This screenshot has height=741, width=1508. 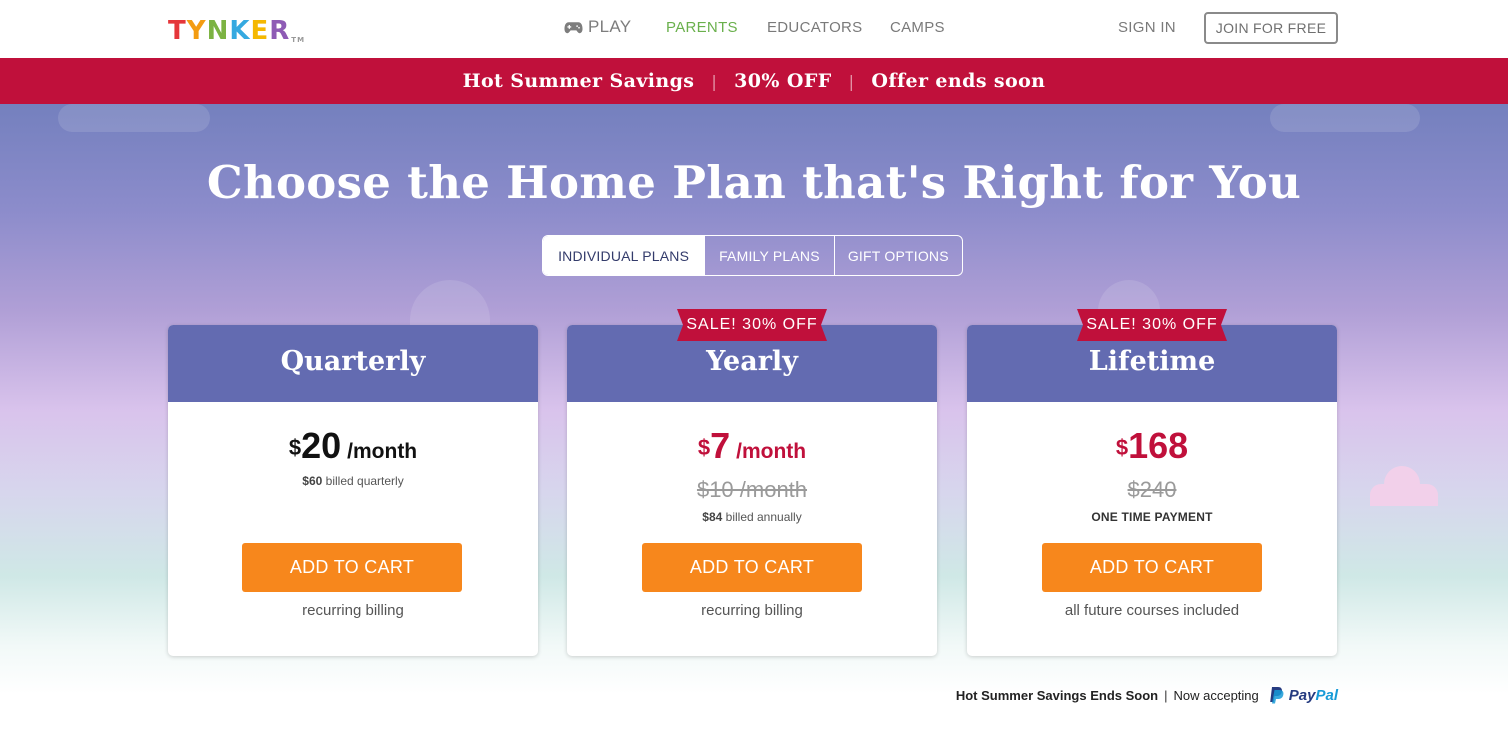 I want to click on promo-ends-text: Offer ends soon, so click(x=958, y=81).